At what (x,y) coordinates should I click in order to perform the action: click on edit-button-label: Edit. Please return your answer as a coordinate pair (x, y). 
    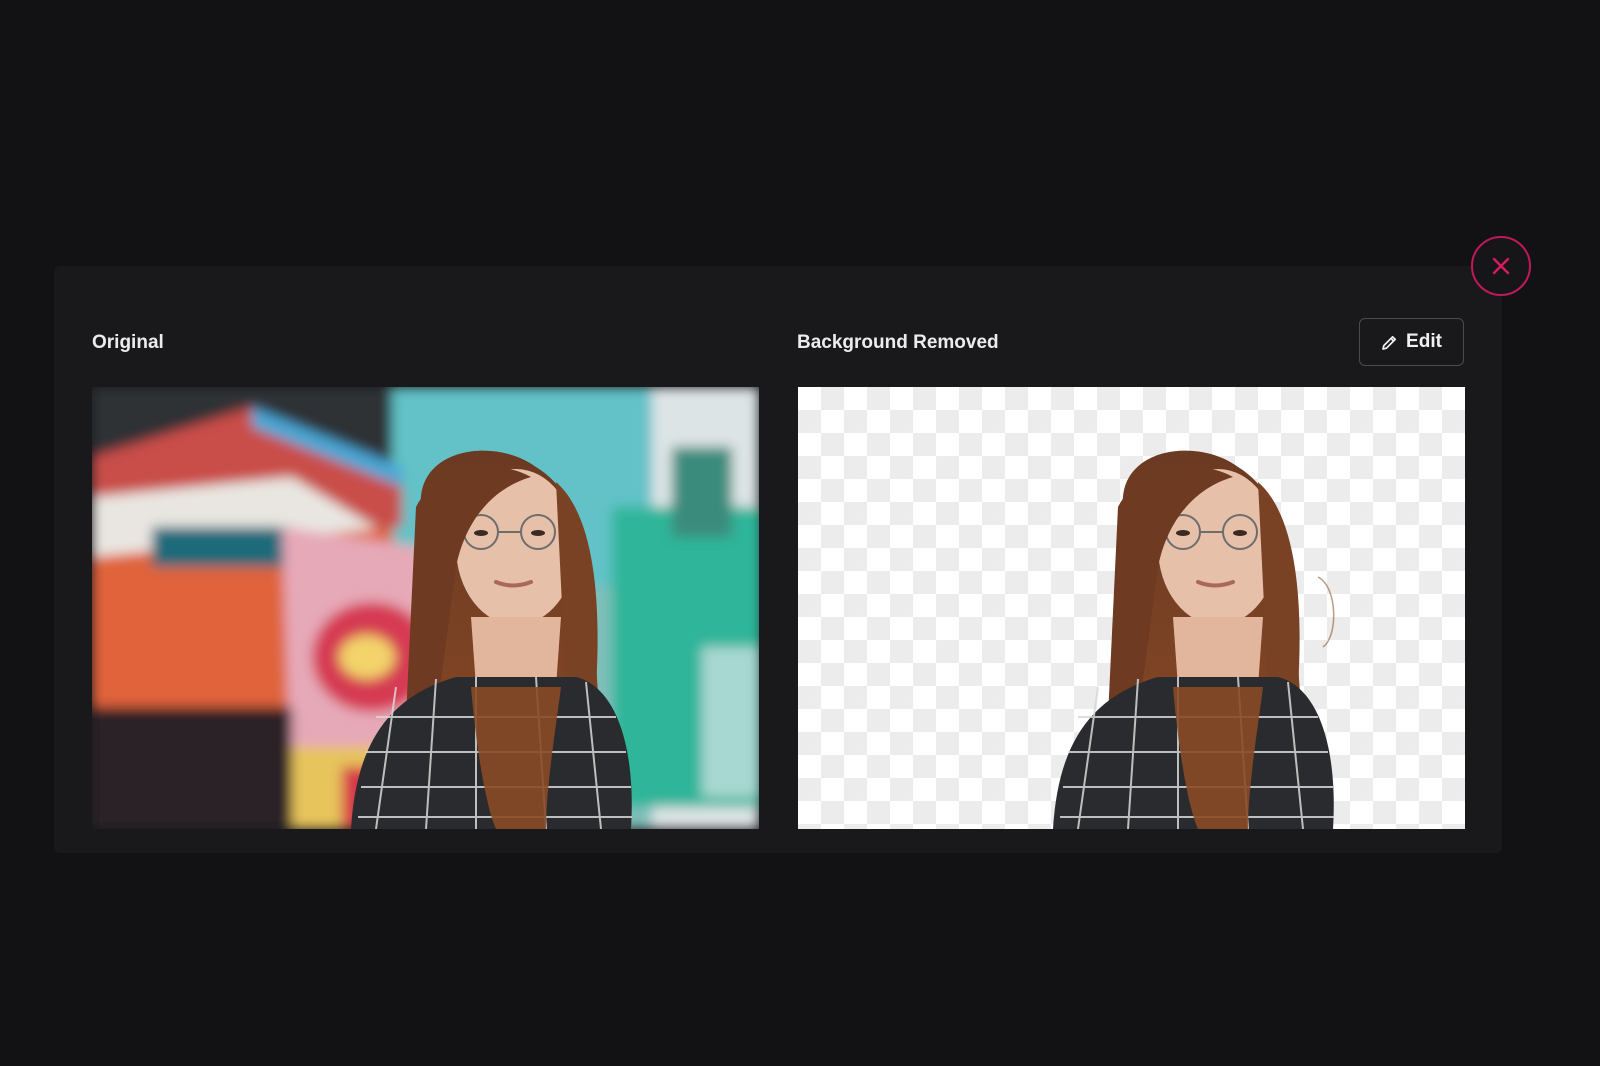
    Looking at the image, I should click on (1424, 341).